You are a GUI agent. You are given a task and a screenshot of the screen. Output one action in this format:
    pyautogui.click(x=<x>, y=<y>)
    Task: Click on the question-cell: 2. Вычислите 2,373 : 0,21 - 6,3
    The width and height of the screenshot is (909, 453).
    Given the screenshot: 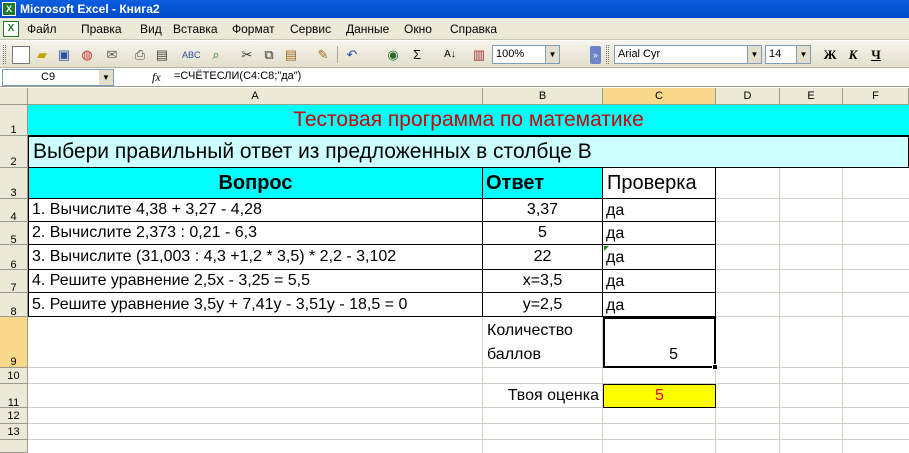 What is the action you would take?
    pyautogui.click(x=255, y=233)
    